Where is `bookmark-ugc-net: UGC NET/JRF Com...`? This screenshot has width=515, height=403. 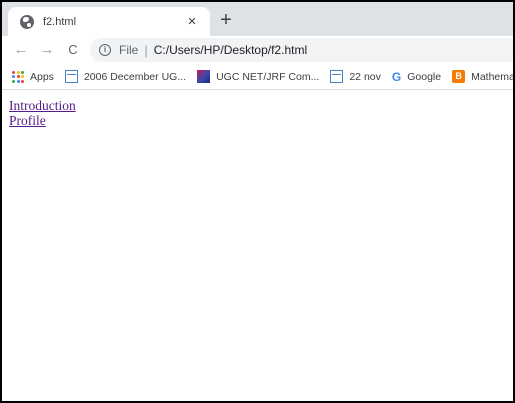
bookmark-ugc-net: UGC NET/JRF Com... is located at coordinates (258, 76).